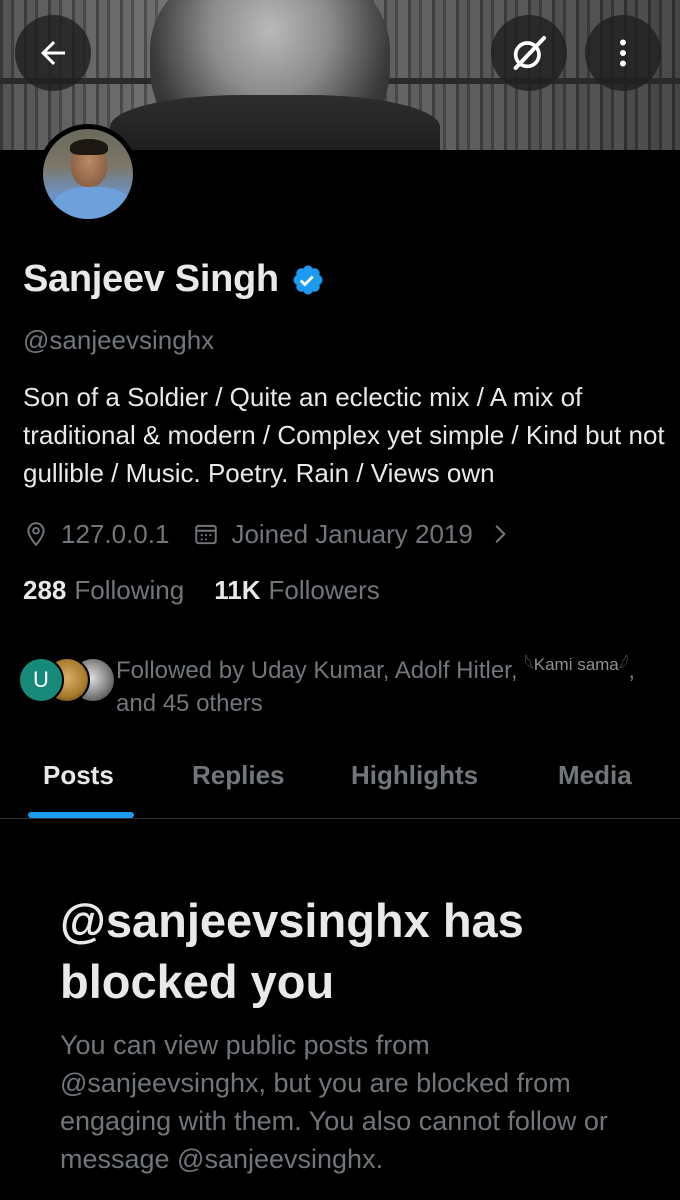 The height and width of the screenshot is (1200, 680). What do you see at coordinates (324, 590) in the screenshot?
I see `followers-label: Followers` at bounding box center [324, 590].